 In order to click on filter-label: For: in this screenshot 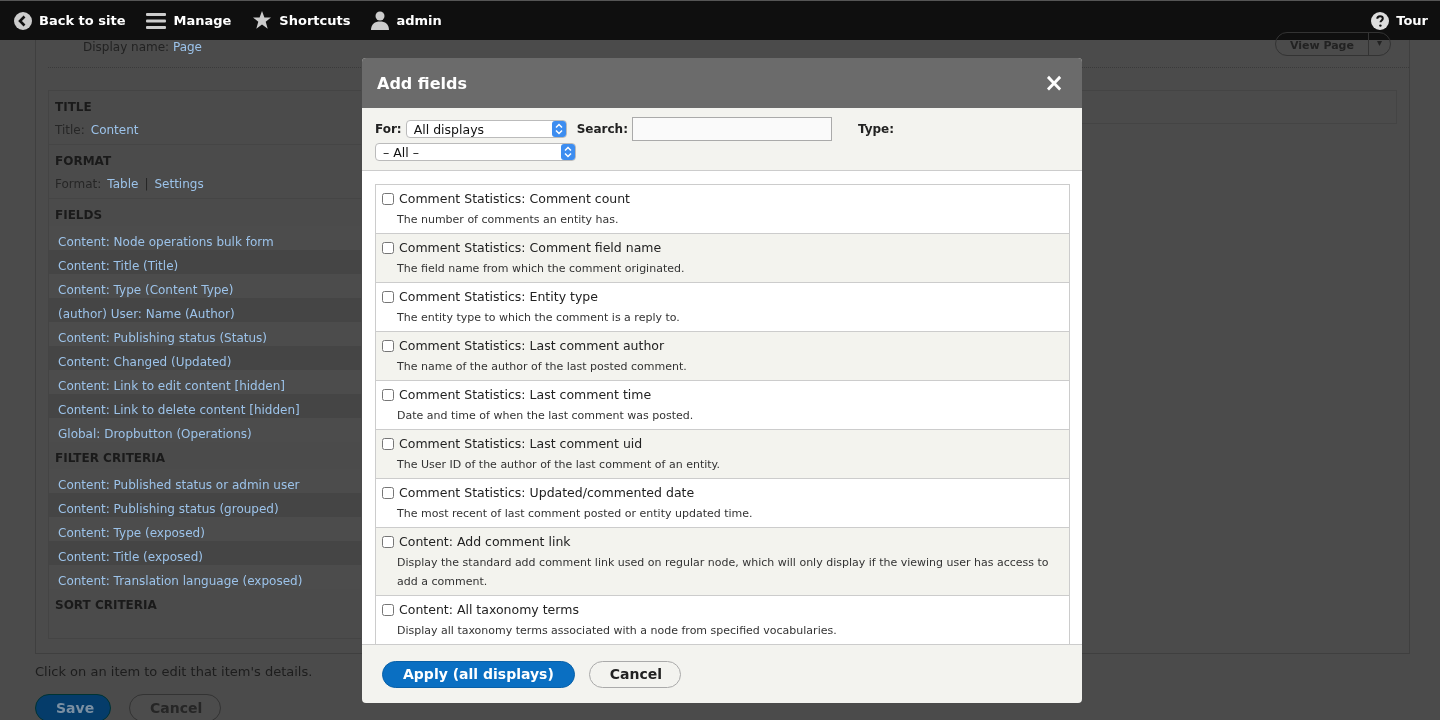, I will do `click(388, 129)`.